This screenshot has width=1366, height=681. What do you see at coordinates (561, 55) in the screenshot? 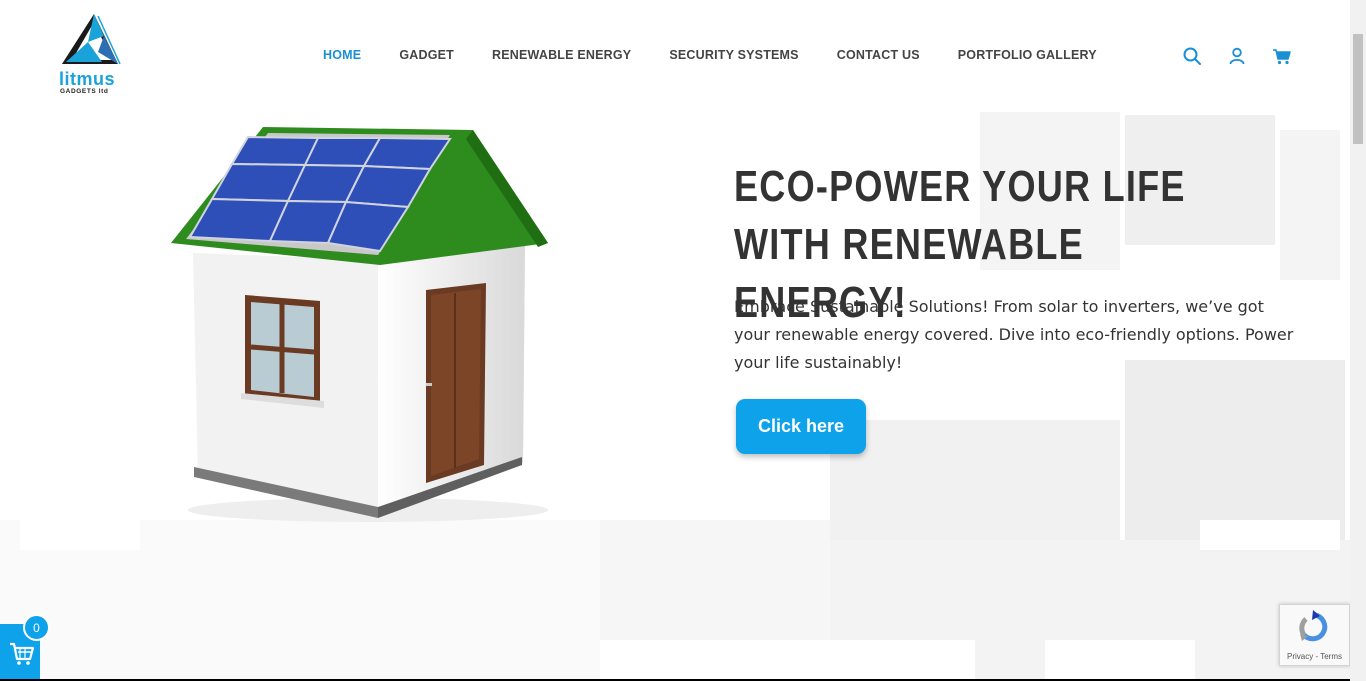
I see `nav-item-renewable-energy: RENEWABLE ENERGY` at bounding box center [561, 55].